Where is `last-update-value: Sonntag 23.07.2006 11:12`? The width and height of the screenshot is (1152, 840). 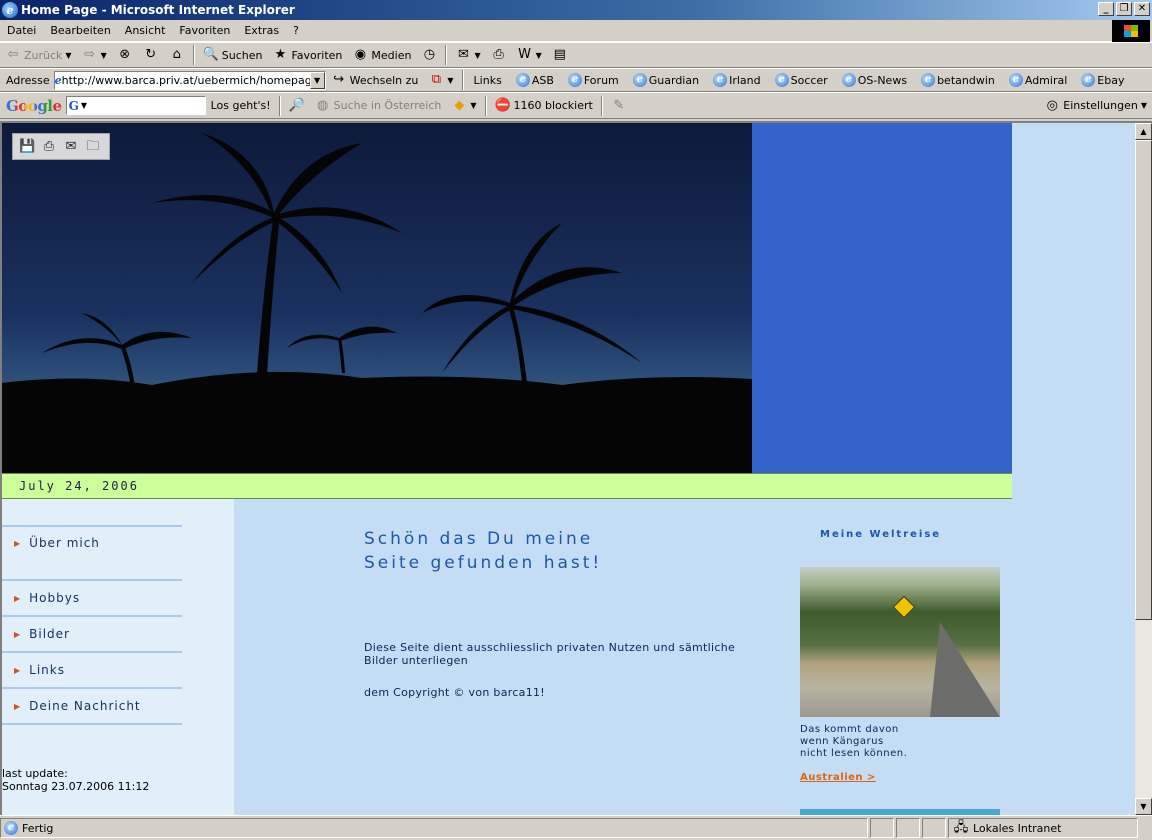
last-update-value: Sonntag 23.07.2006 11:12 is located at coordinates (76, 786).